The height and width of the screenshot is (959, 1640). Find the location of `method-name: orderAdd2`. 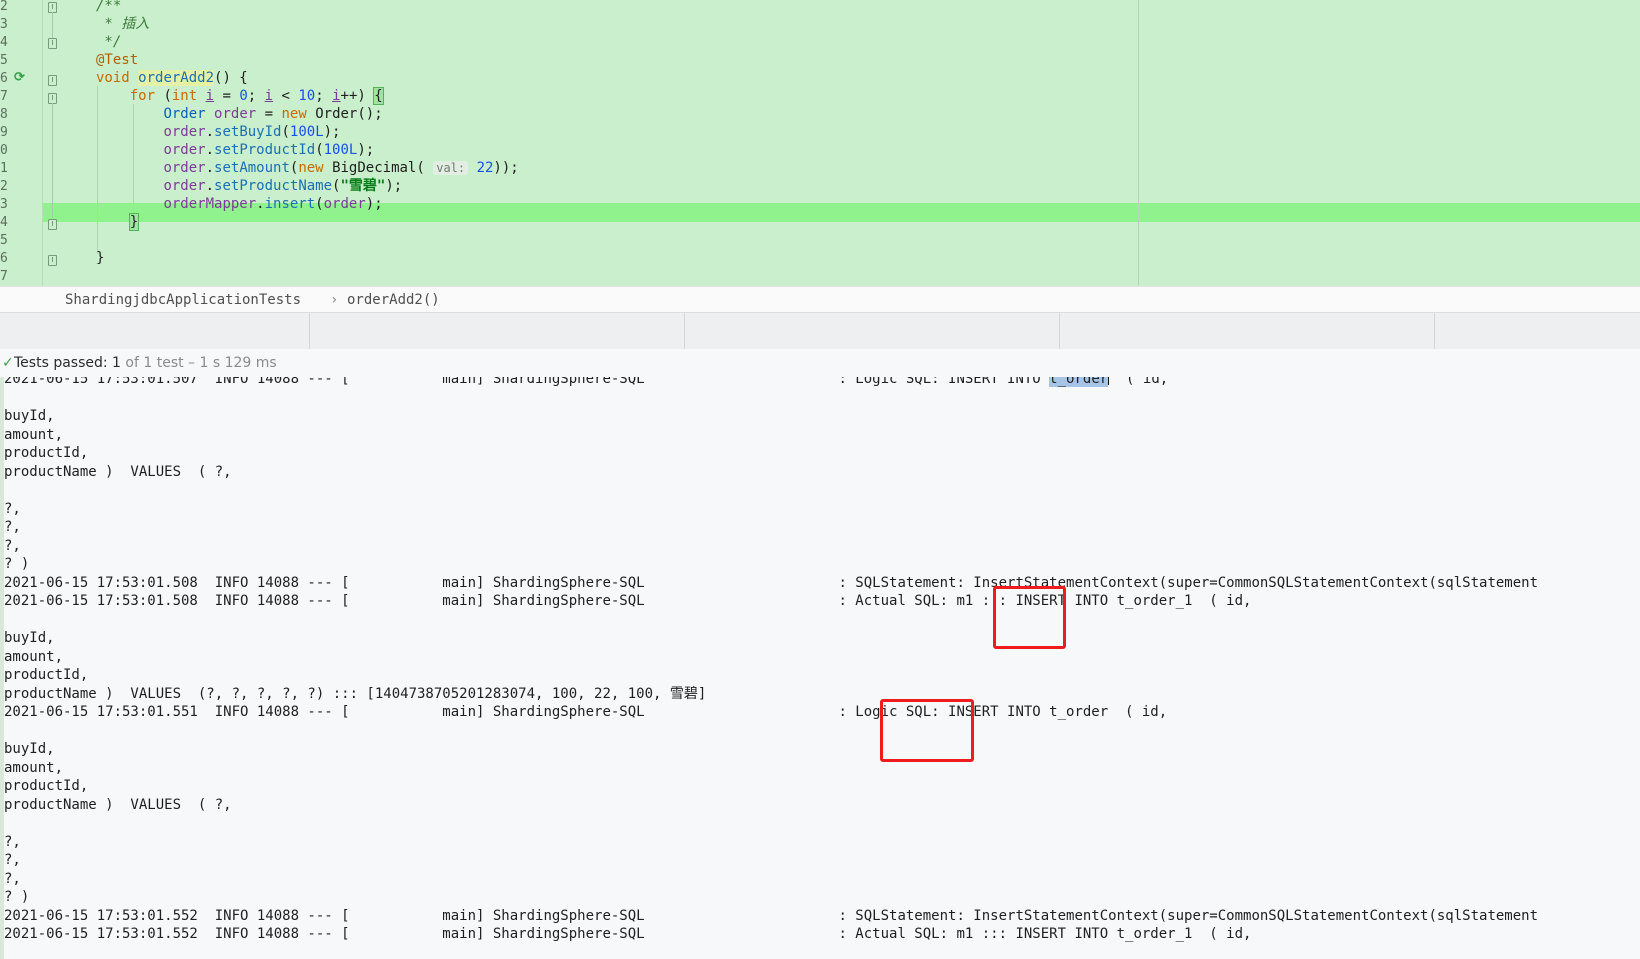

method-name: orderAdd2 is located at coordinates (176, 78).